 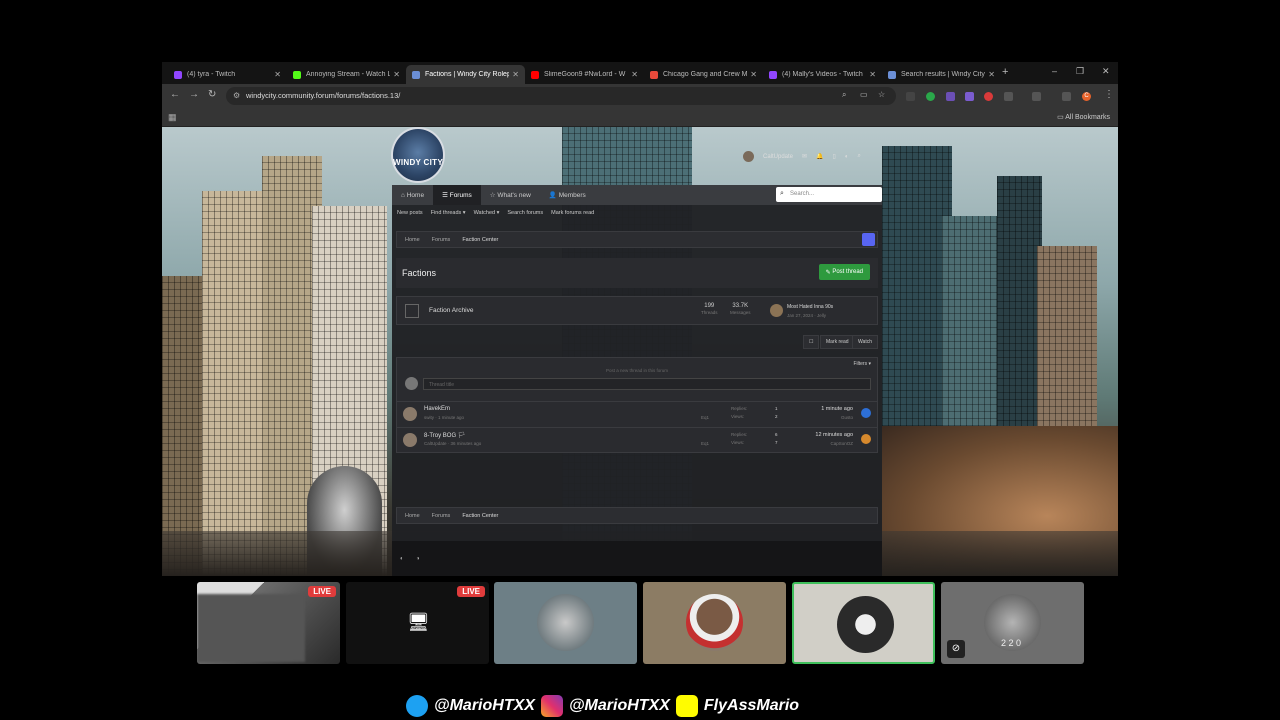 What do you see at coordinates (941, 74) in the screenshot?
I see `tab-search-results: Search results | Windy City ✕` at bounding box center [941, 74].